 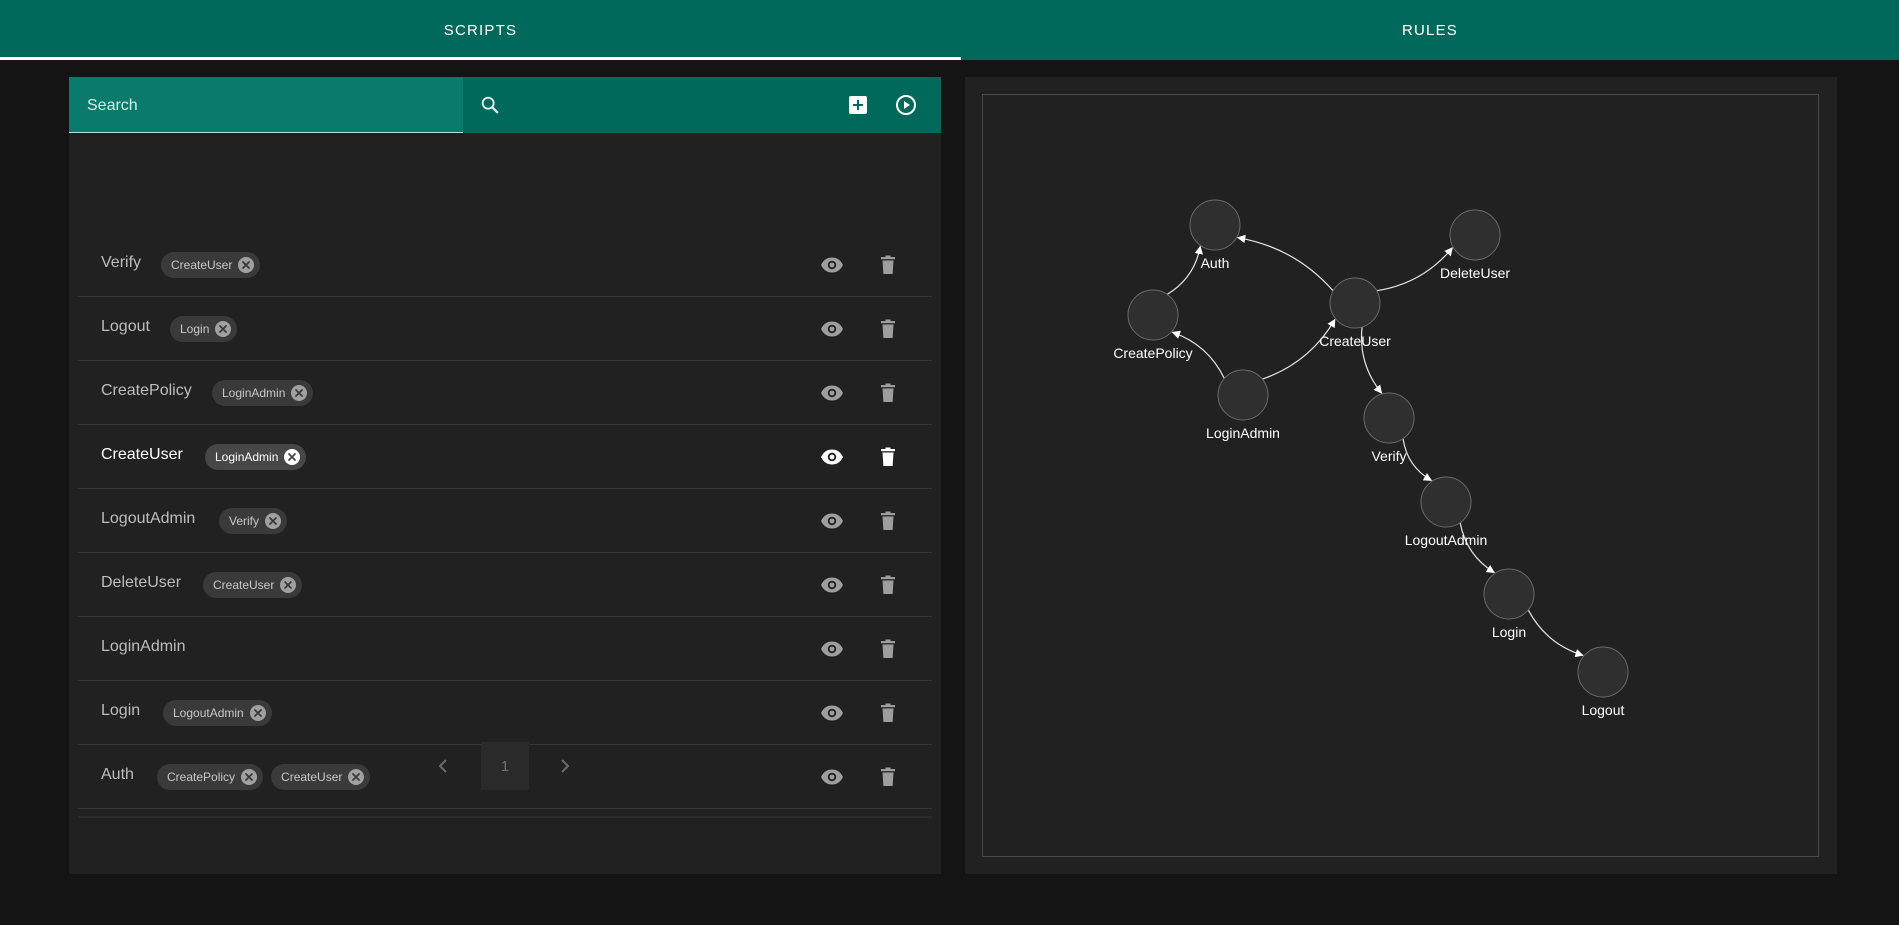 What do you see at coordinates (1603, 710) in the screenshot?
I see `graph-node-label: Logout` at bounding box center [1603, 710].